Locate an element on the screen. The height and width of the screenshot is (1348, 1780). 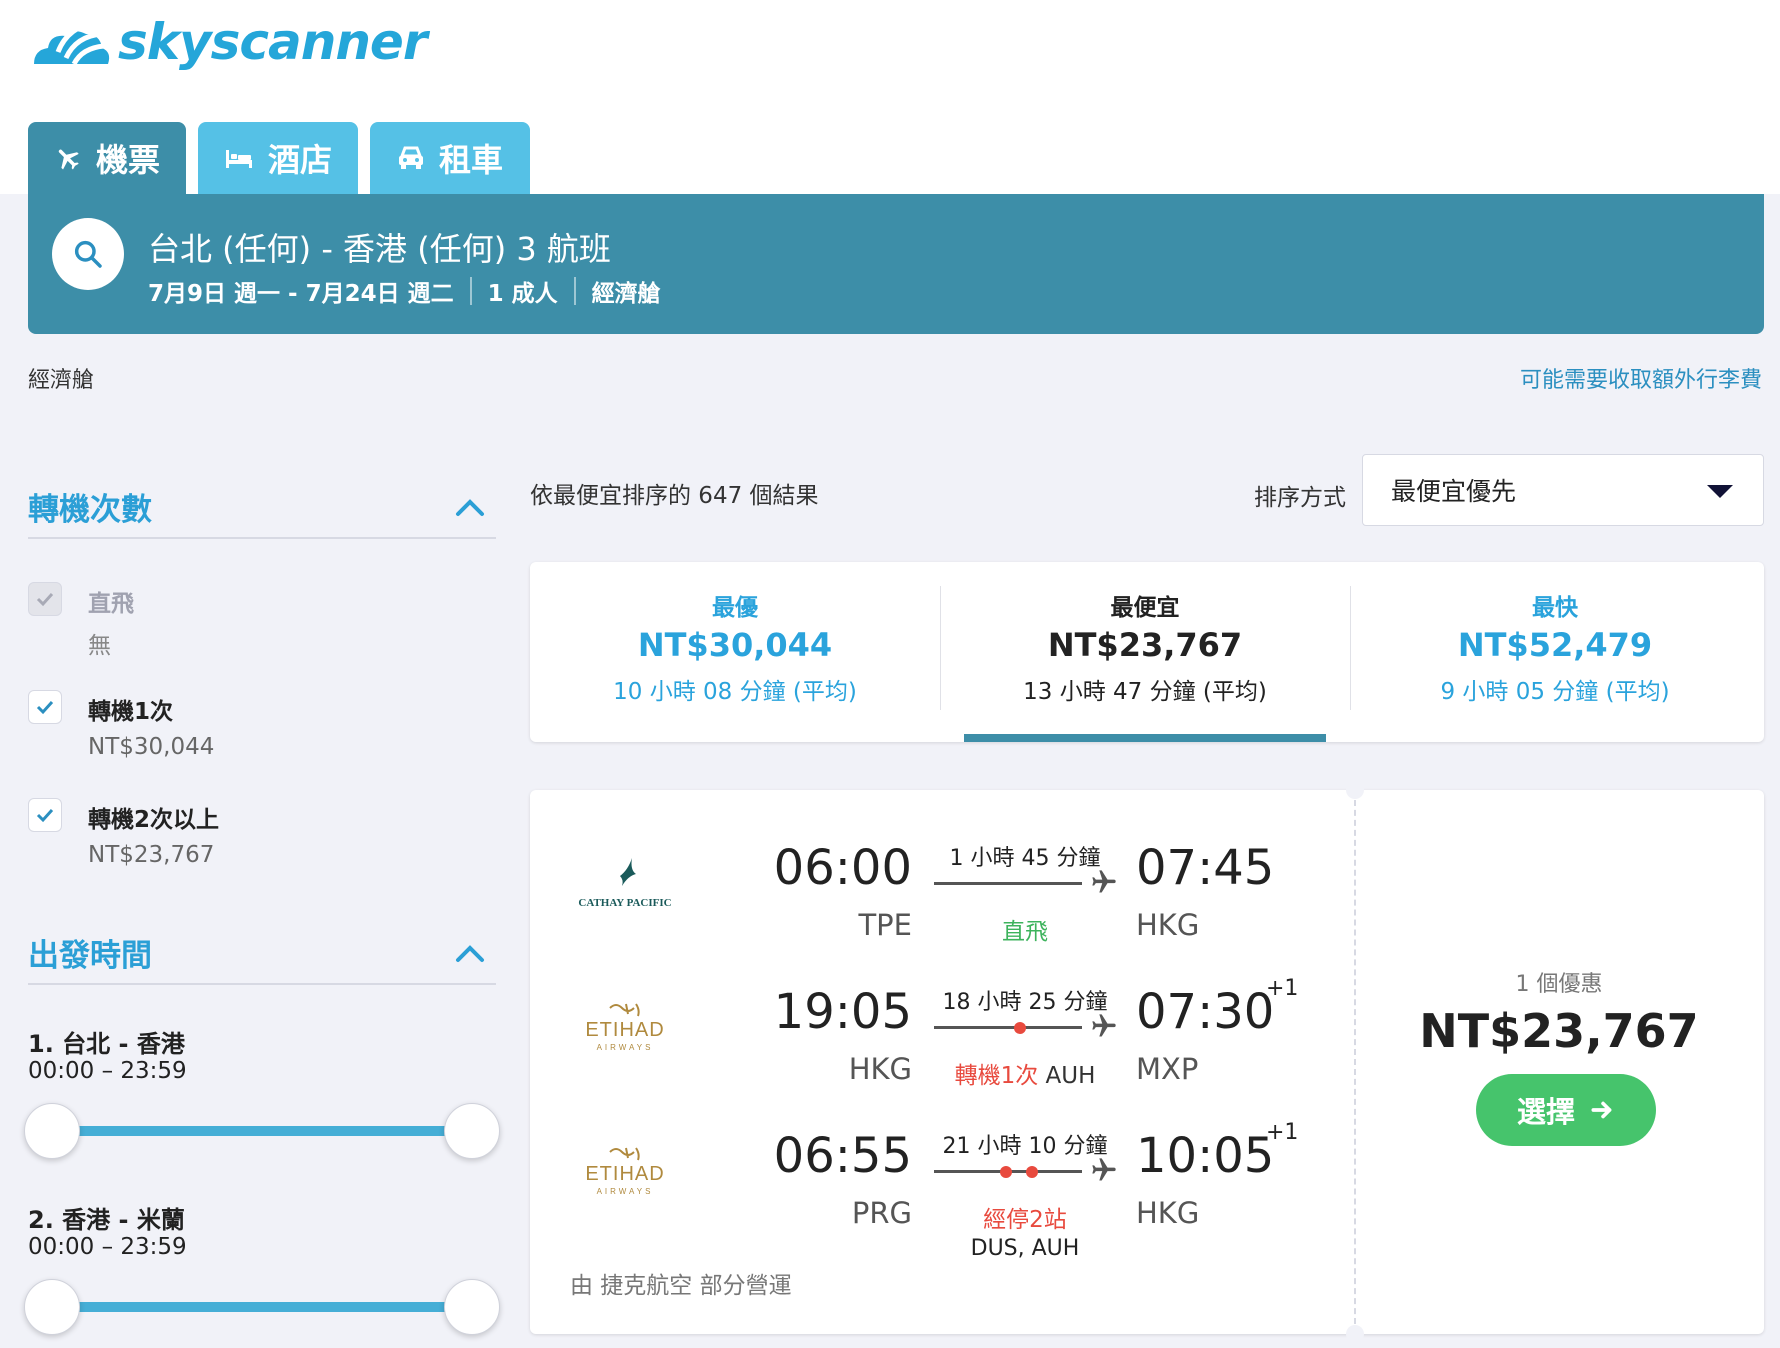
tab-flights: 機票 is located at coordinates (107, 158).